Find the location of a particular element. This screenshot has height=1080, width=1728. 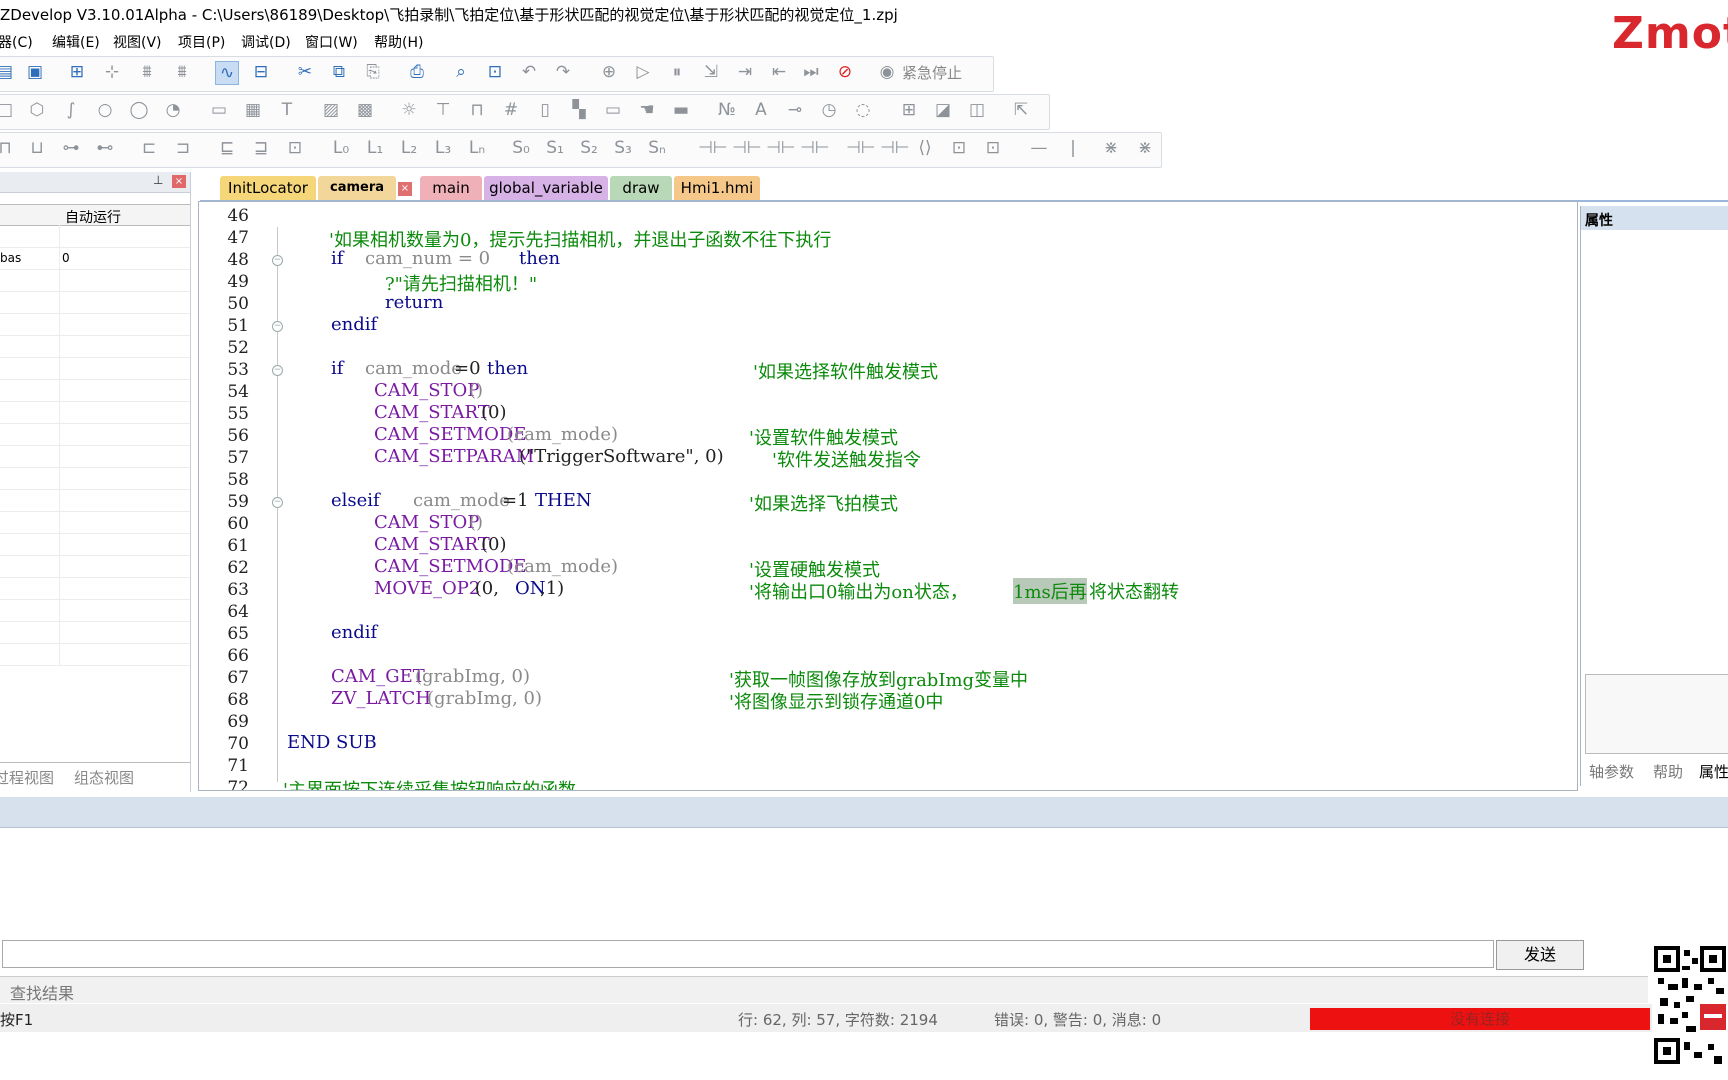

ladder-b-icon: ⊔ is located at coordinates (37, 148).